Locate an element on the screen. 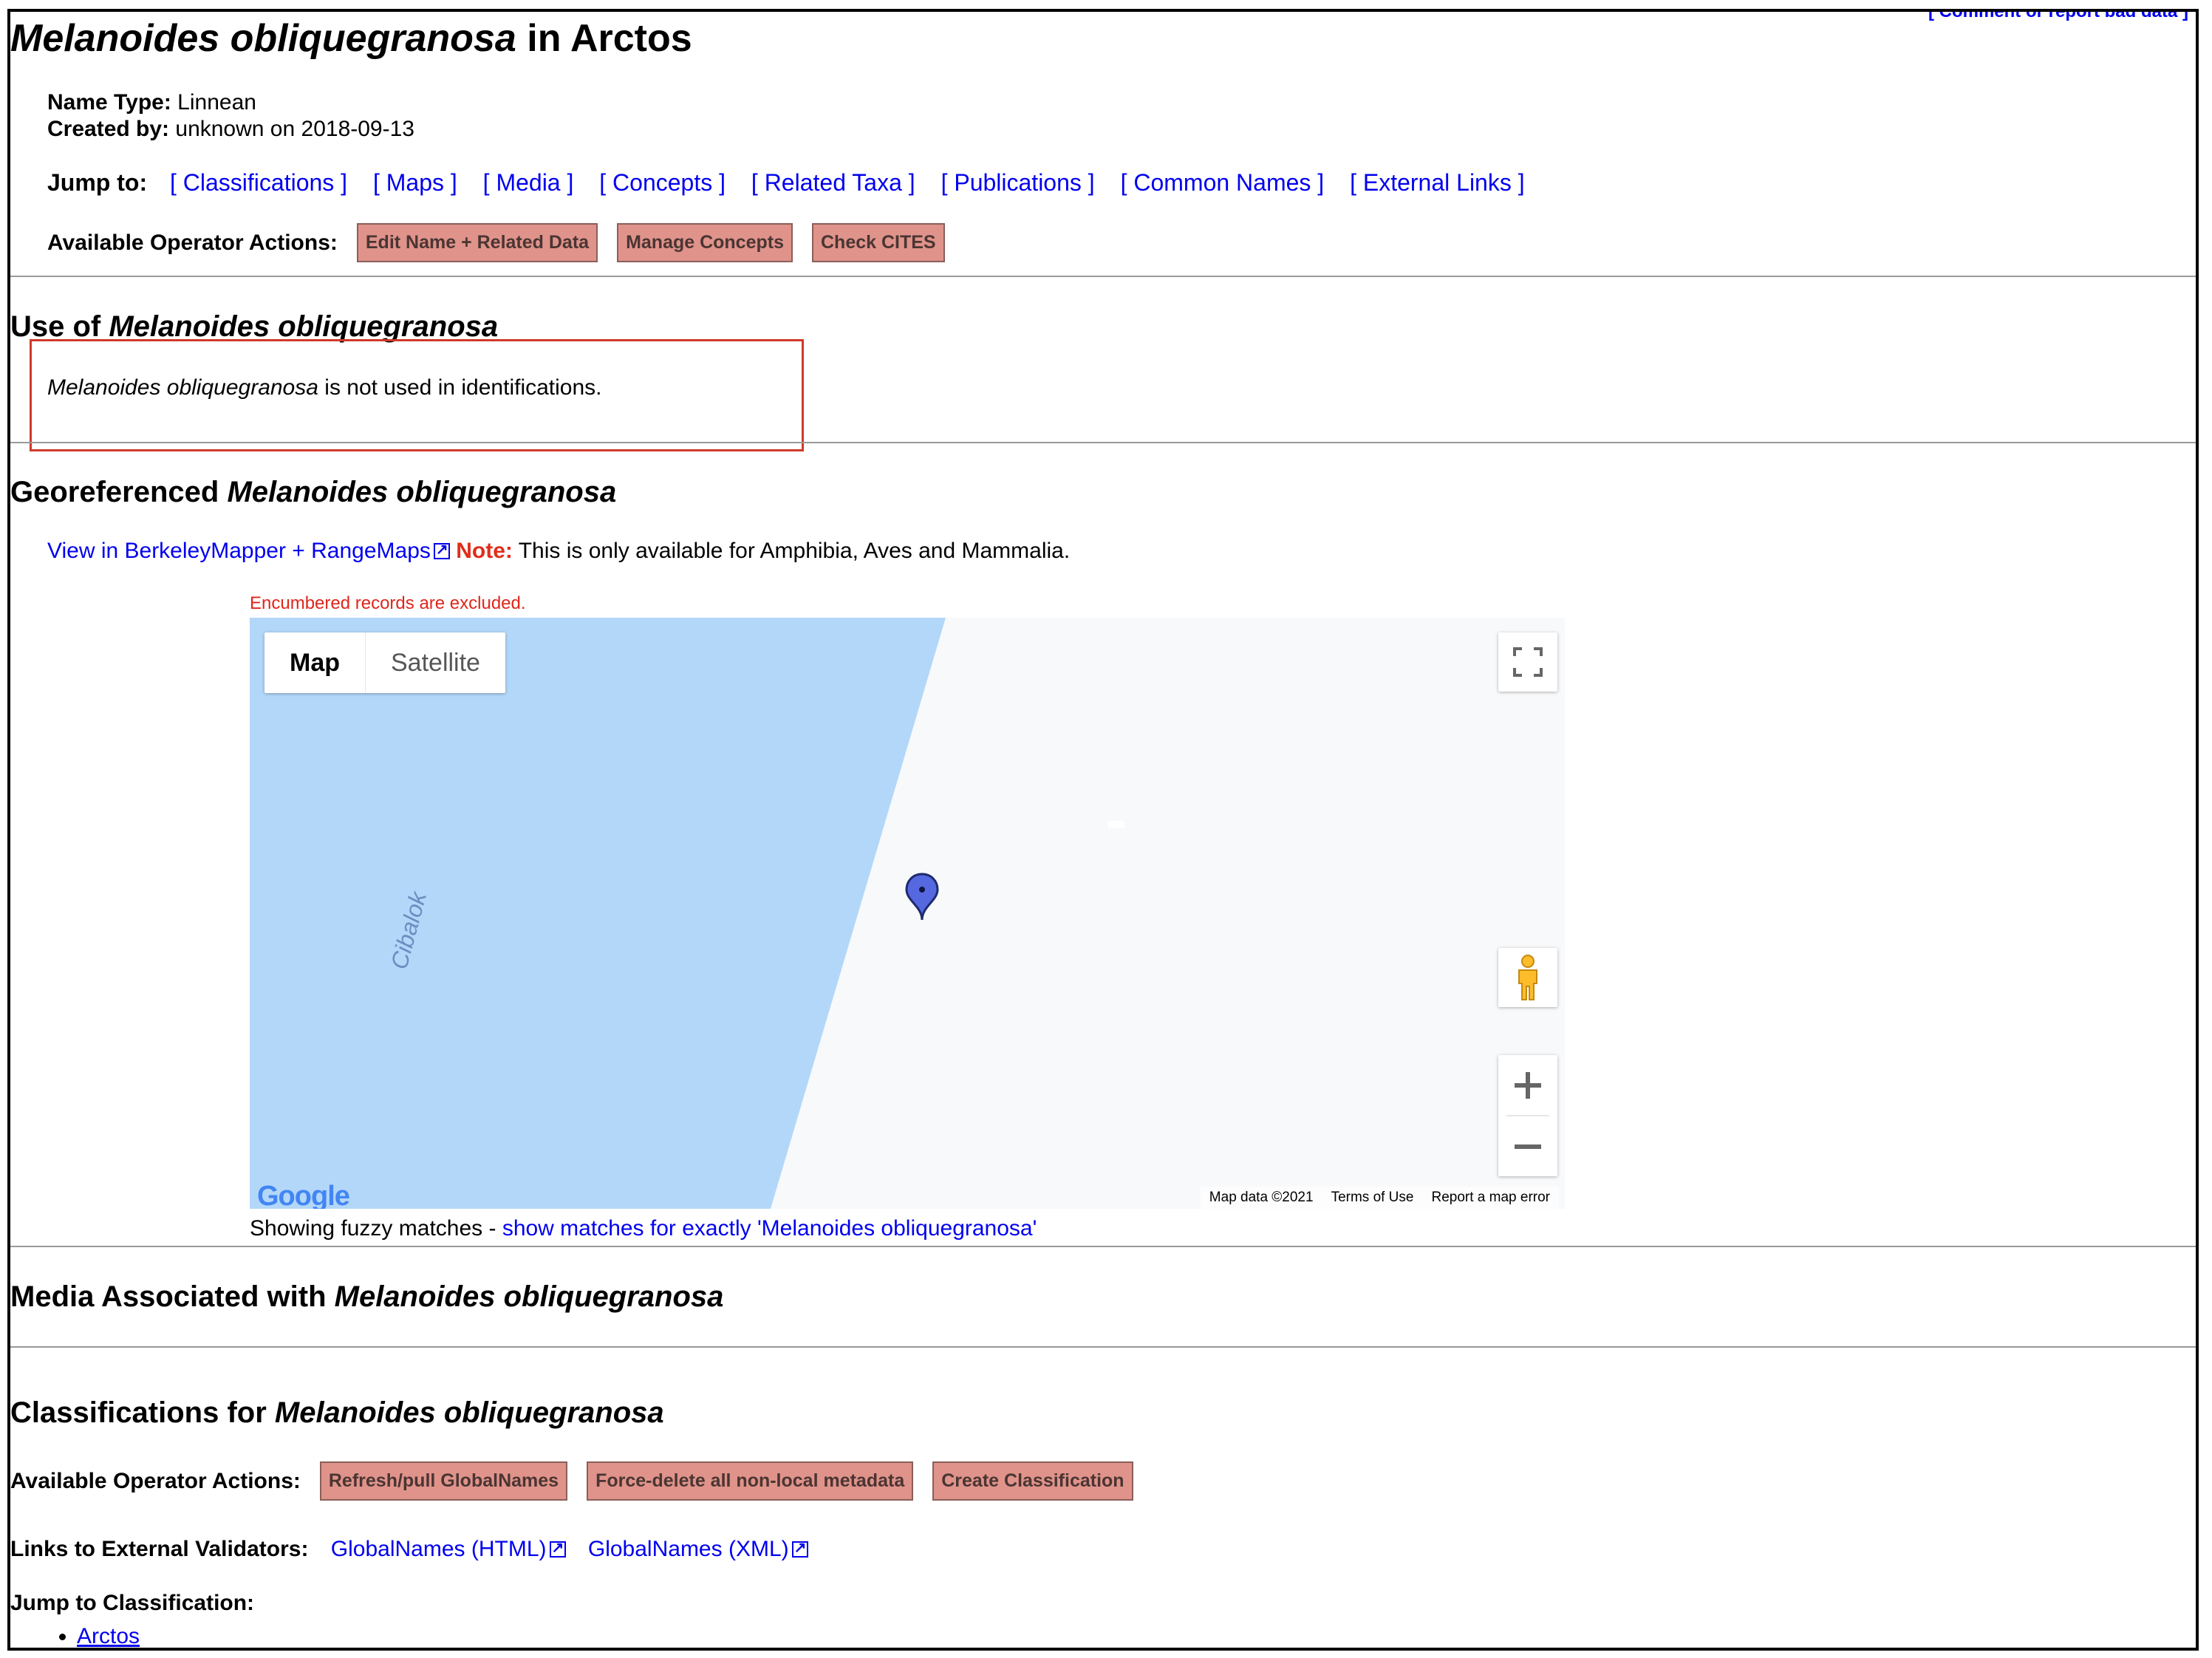 Image resolution: width=2212 pixels, height=1658 pixels. jump-to-label: Jump to: is located at coordinates (97, 182).